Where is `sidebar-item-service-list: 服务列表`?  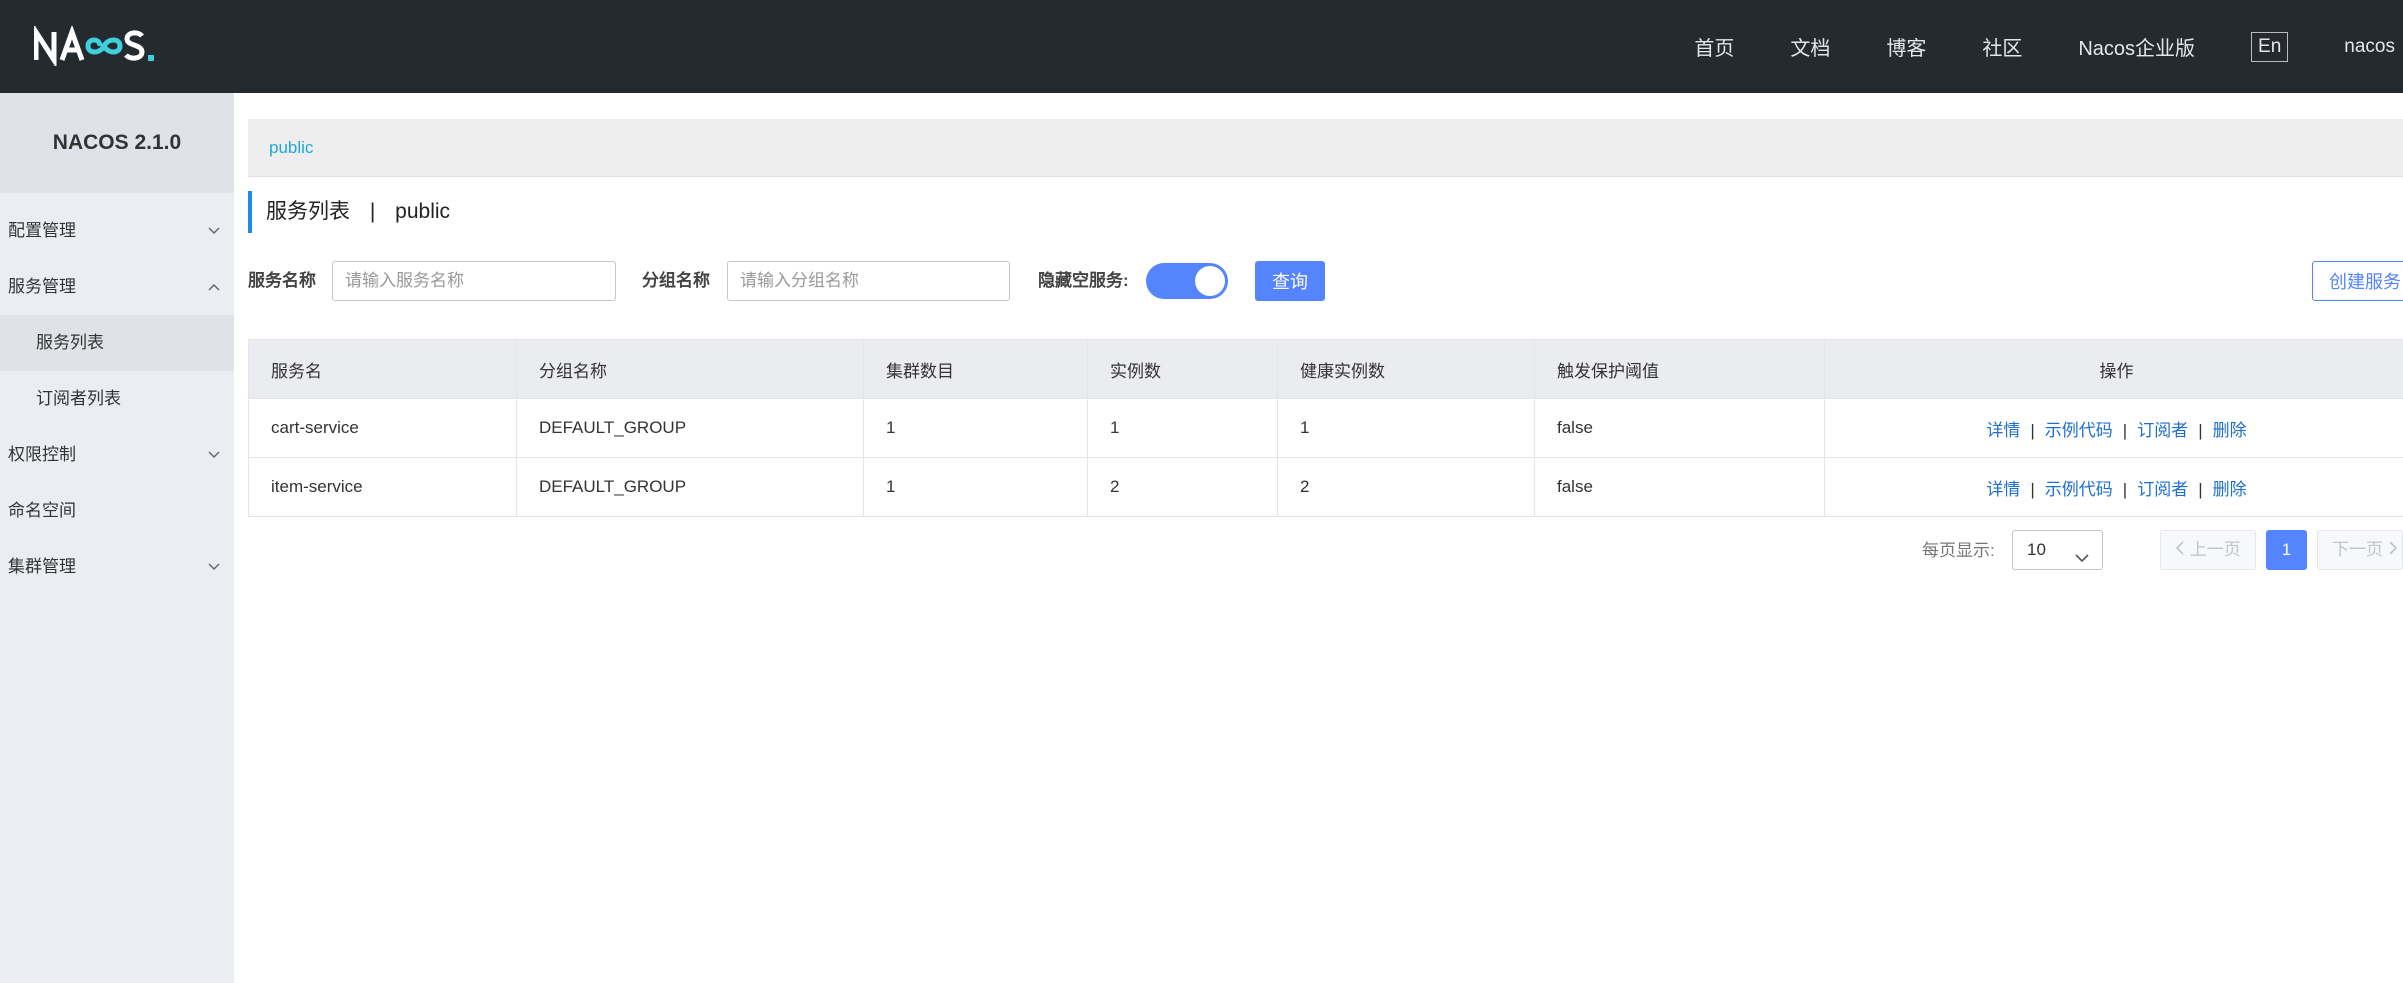
sidebar-item-service-list: 服务列表 is located at coordinates (117, 343).